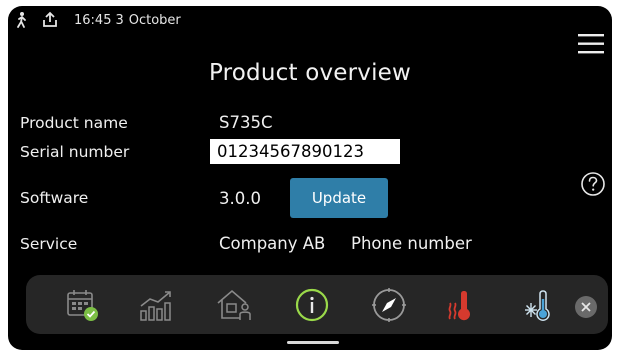 The height and width of the screenshot is (356, 618). Describe the element at coordinates (154, 20) in the screenshot. I see `status-month: October` at that location.